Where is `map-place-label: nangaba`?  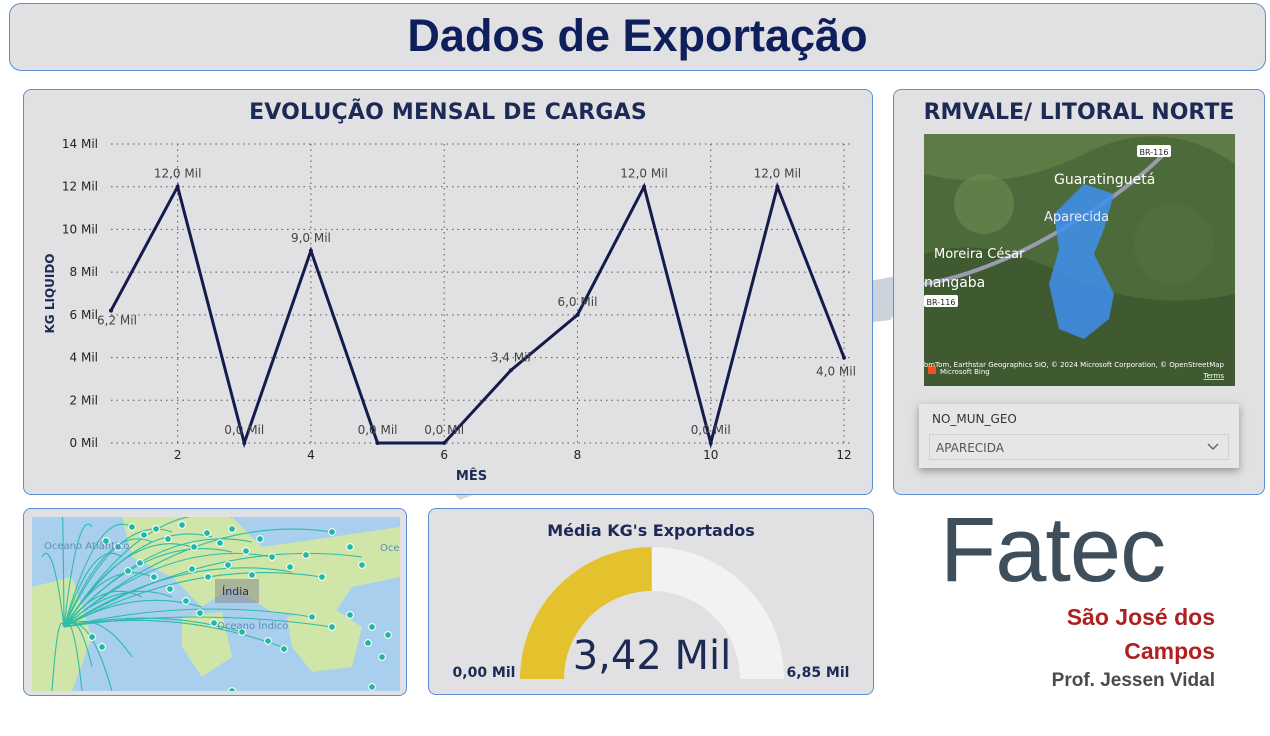 map-place-label: nangaba is located at coordinates (954, 283).